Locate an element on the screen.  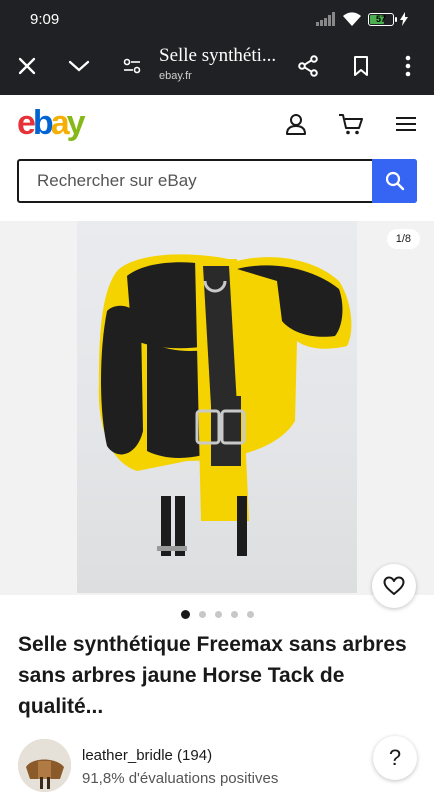
cart-button is located at coordinates (351, 124).